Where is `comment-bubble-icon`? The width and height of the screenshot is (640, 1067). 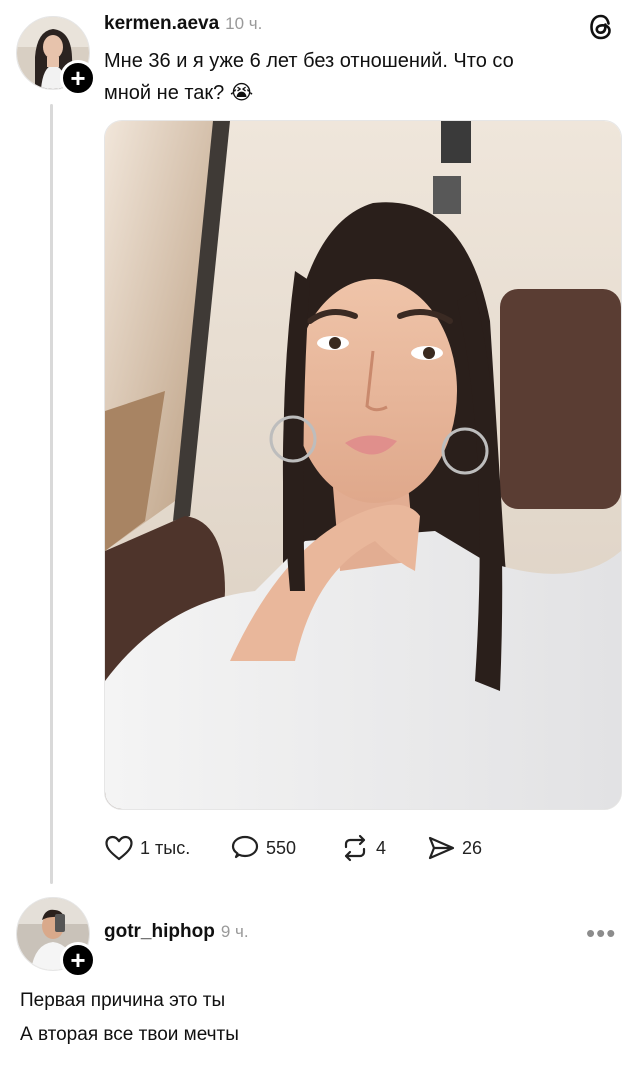 comment-bubble-icon is located at coordinates (245, 847).